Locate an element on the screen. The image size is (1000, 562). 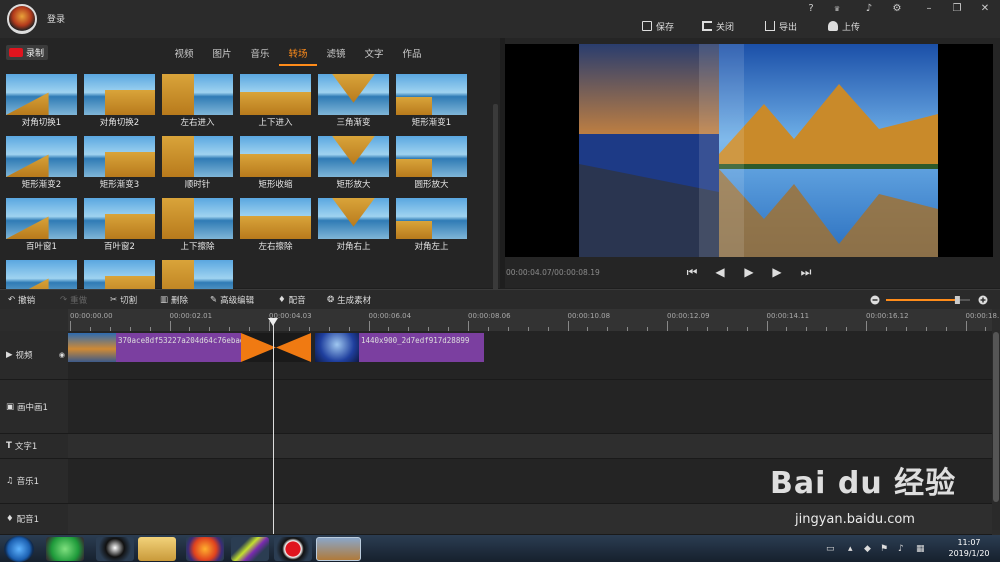
transition-label: 矩形渐变3 is located at coordinates (119, 185).